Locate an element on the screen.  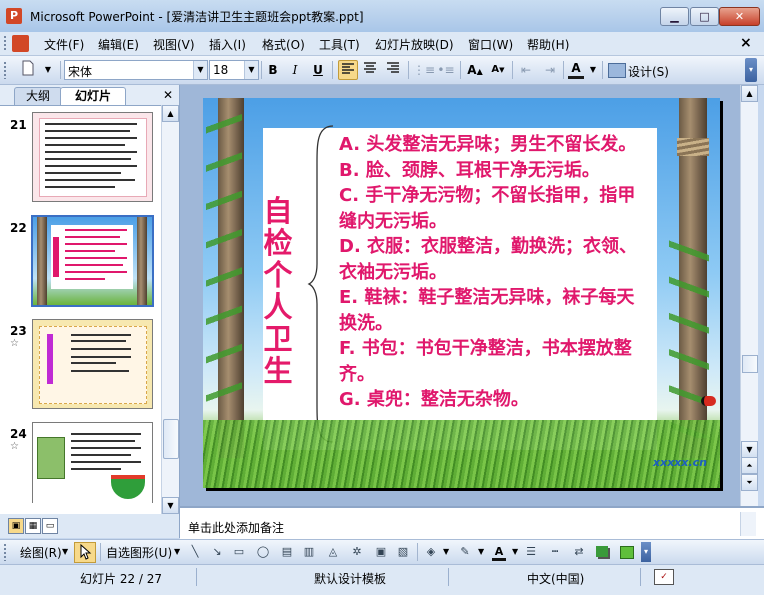
bullets-icon: •≡ is located at coordinates (446, 70).